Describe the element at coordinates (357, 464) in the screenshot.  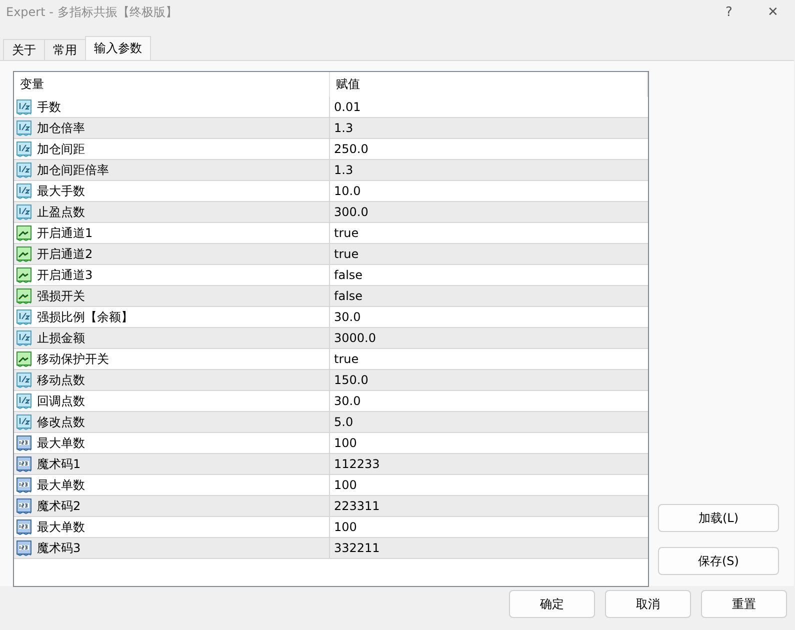
I see `parameter-value: 112233` at that location.